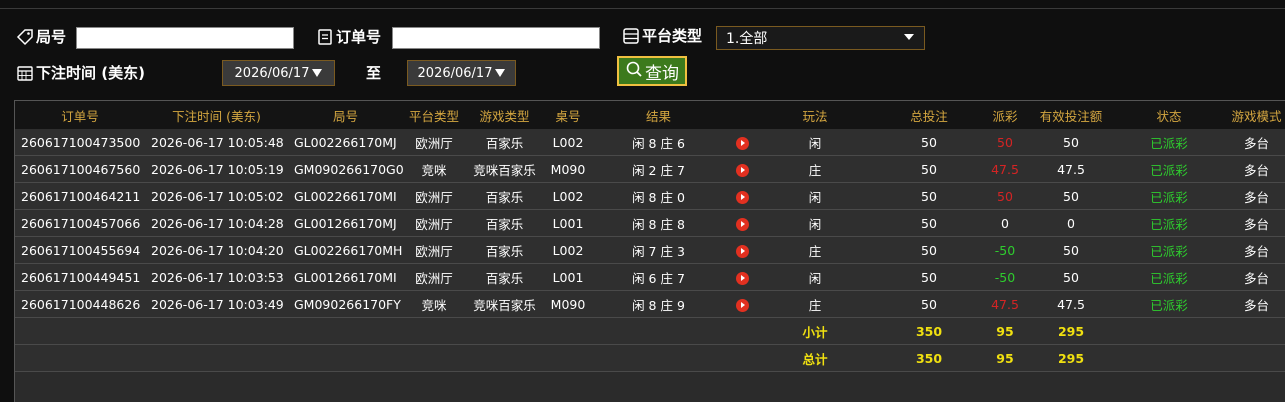 This screenshot has height=402, width=1285. What do you see at coordinates (434, 115) in the screenshot?
I see `column-header: 平台类型` at bounding box center [434, 115].